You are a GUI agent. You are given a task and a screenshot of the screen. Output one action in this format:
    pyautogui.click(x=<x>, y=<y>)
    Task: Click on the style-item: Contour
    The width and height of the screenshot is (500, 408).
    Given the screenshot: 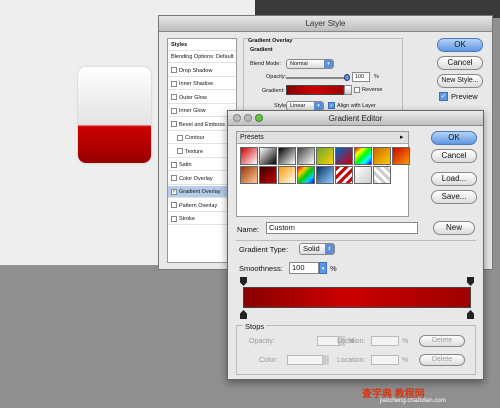 What is the action you would take?
    pyautogui.click(x=202, y=138)
    